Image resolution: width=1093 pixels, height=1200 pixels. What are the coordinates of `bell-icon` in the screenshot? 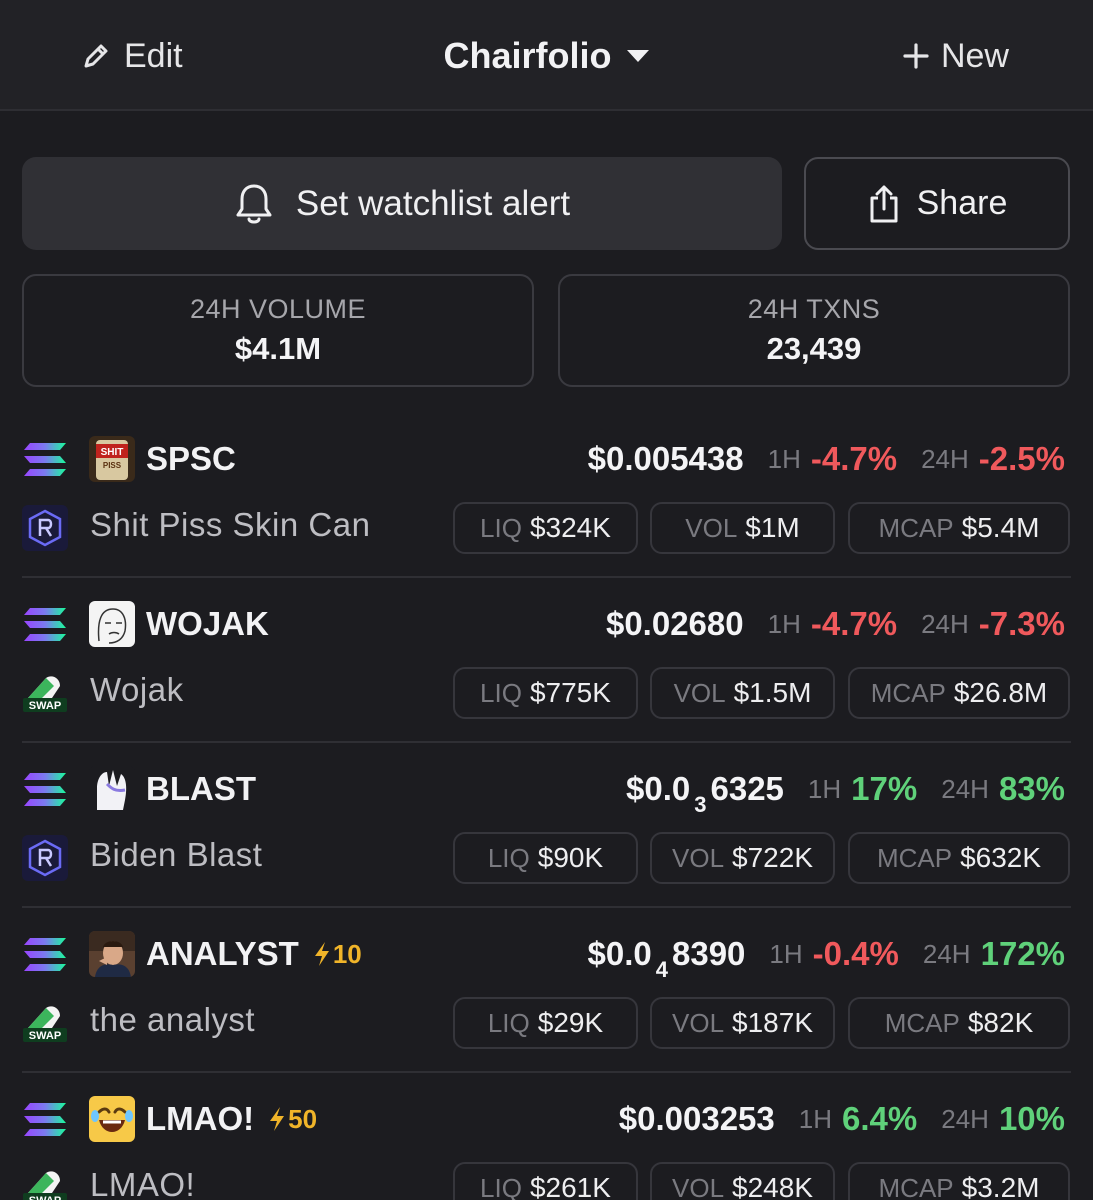 It's located at (254, 203).